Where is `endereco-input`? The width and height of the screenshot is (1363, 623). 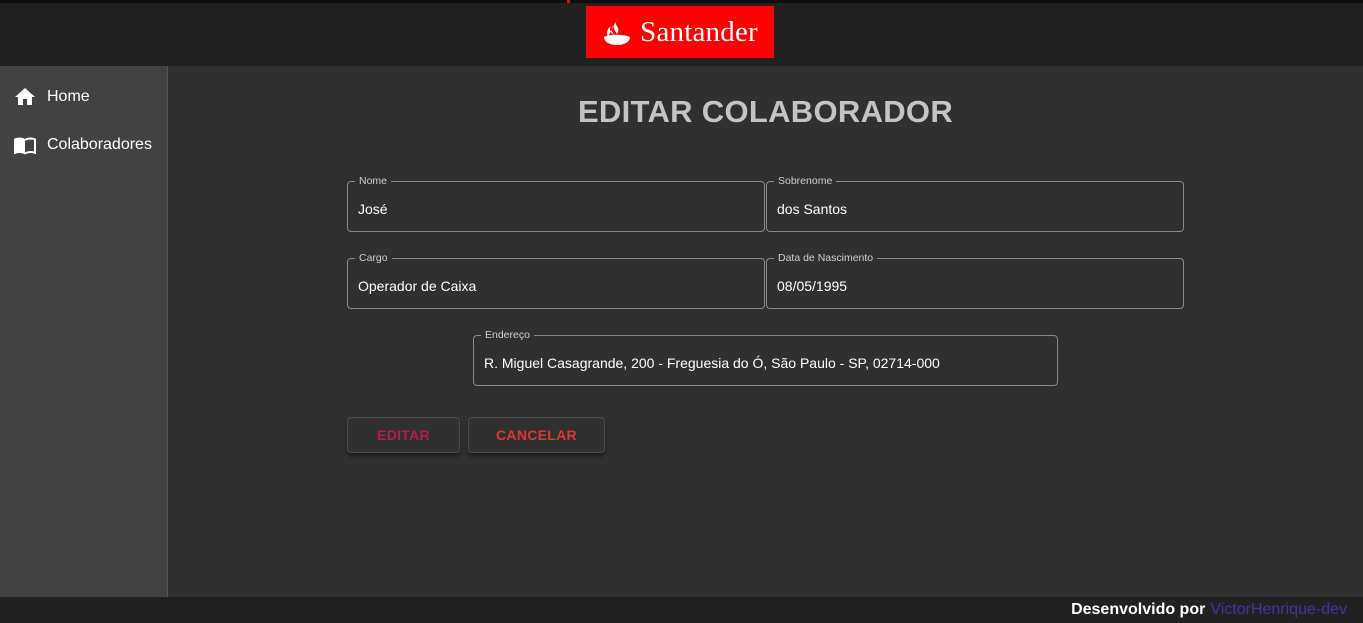 endereco-input is located at coordinates (765, 363).